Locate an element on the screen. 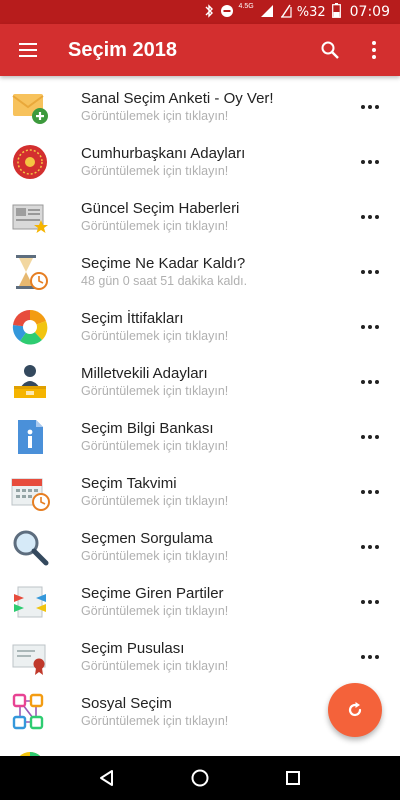 The width and height of the screenshot is (400, 800). envelope-add-icon is located at coordinates (30, 107).